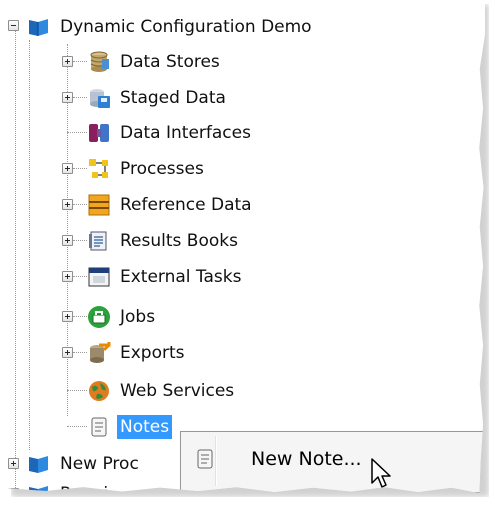 This screenshot has width=495, height=506. I want to click on database-icon, so click(99, 62).